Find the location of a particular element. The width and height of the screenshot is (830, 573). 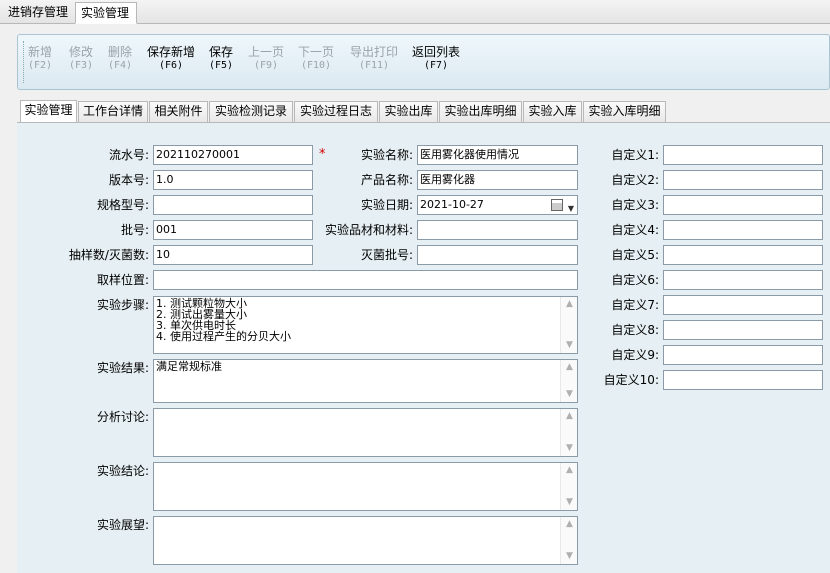

serial-label: 流水号: is located at coordinates (128, 155).